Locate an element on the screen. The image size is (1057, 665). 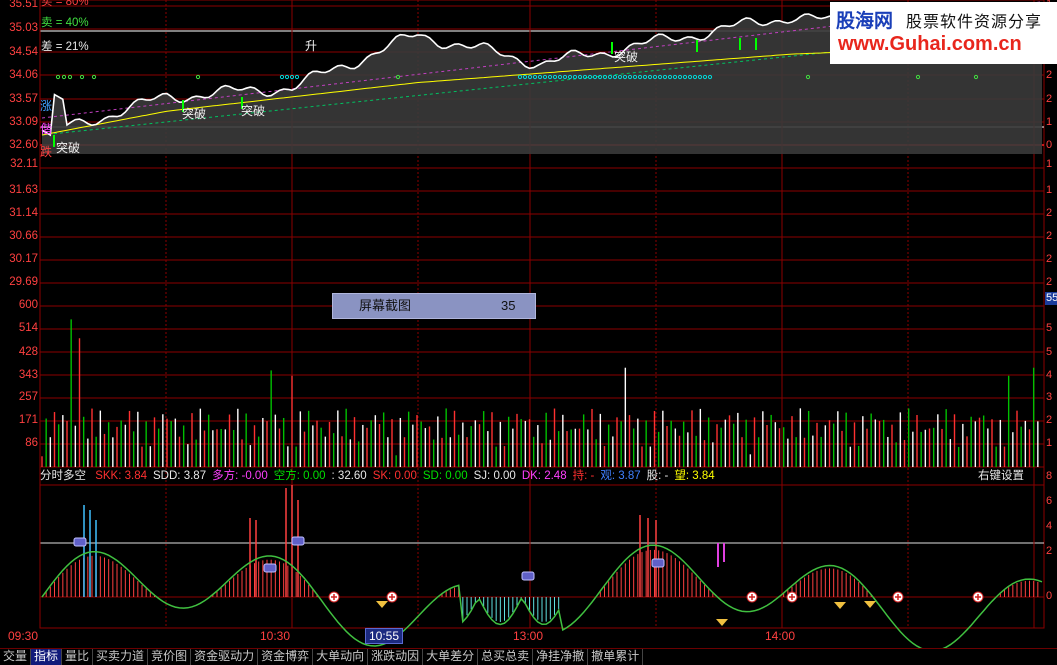
right-tick-label: 3 is located at coordinates (1049, 397).